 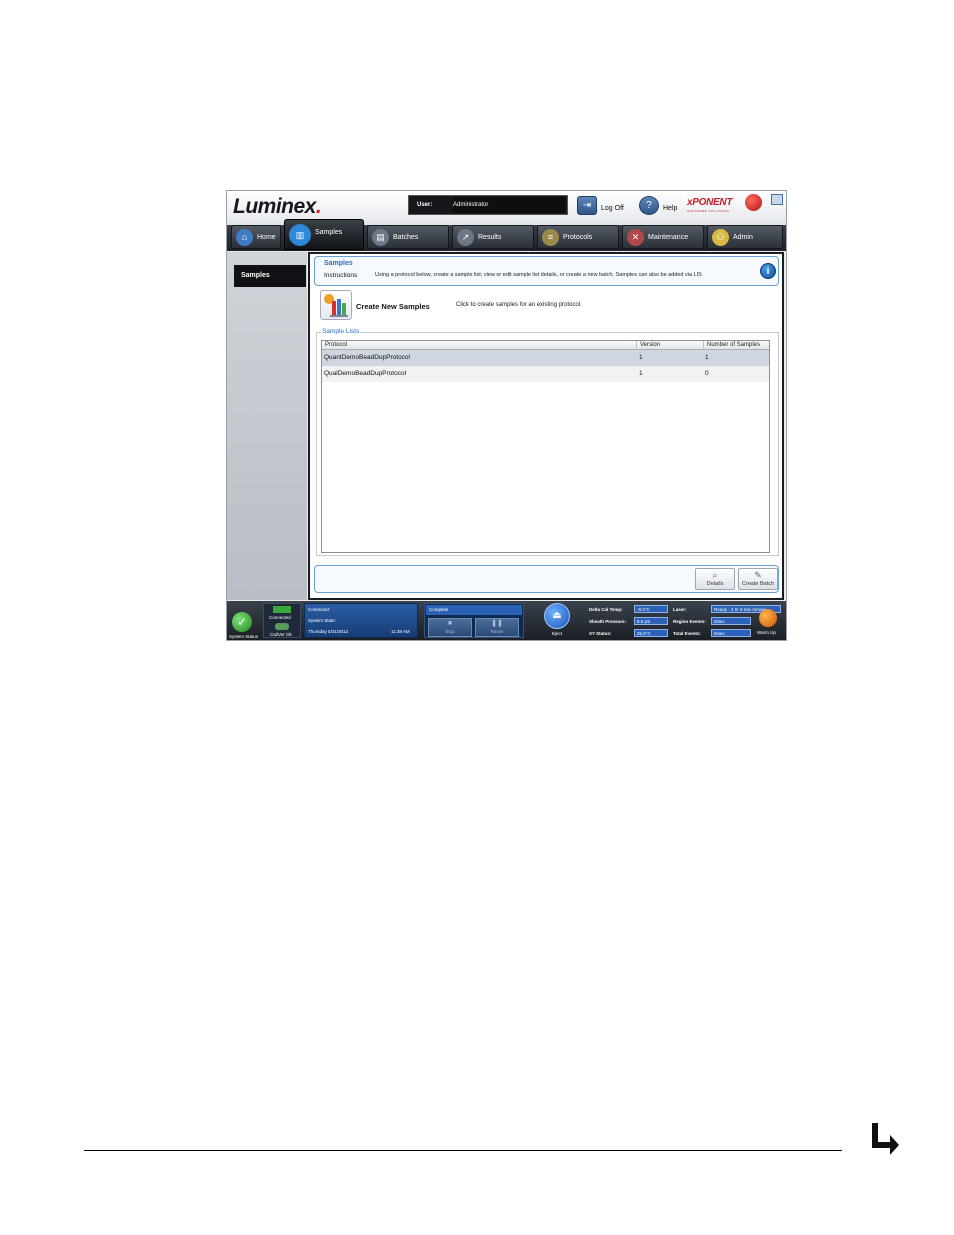 I want to click on connected-icon, so click(x=282, y=609).